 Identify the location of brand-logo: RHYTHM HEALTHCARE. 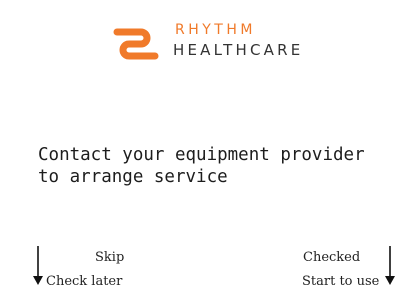
(221, 42).